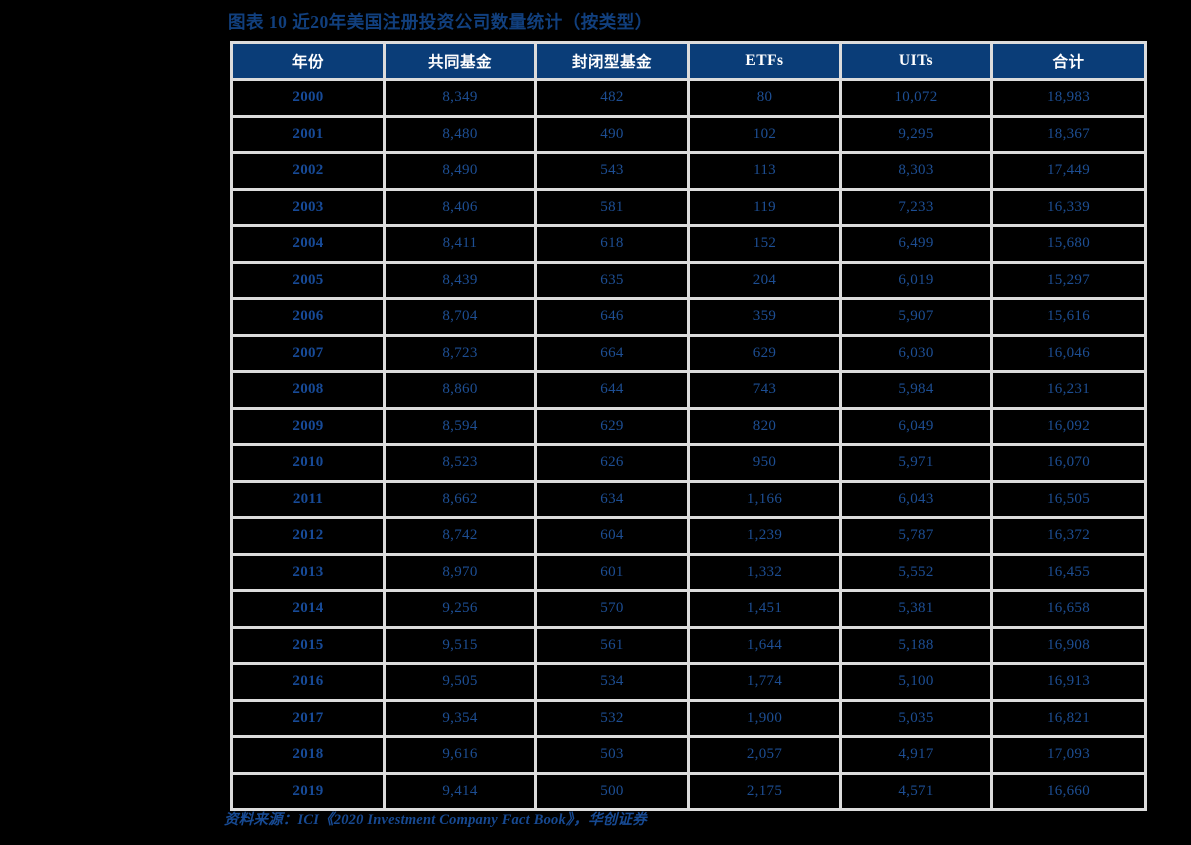  Describe the element at coordinates (764, 98) in the screenshot. I see `table-cell-value: 80` at that location.